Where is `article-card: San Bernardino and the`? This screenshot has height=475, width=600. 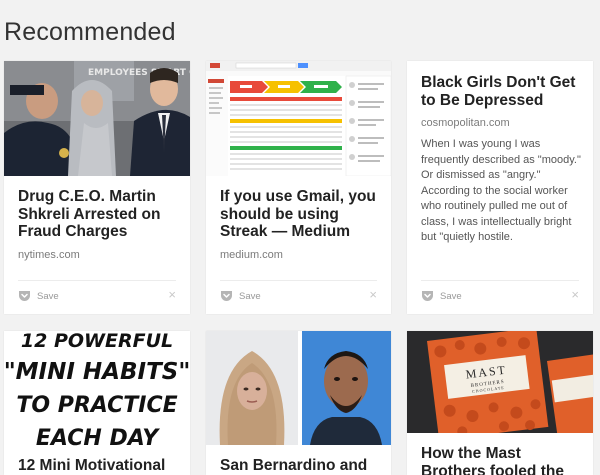 article-card: San Bernardino and the is located at coordinates (298, 403).